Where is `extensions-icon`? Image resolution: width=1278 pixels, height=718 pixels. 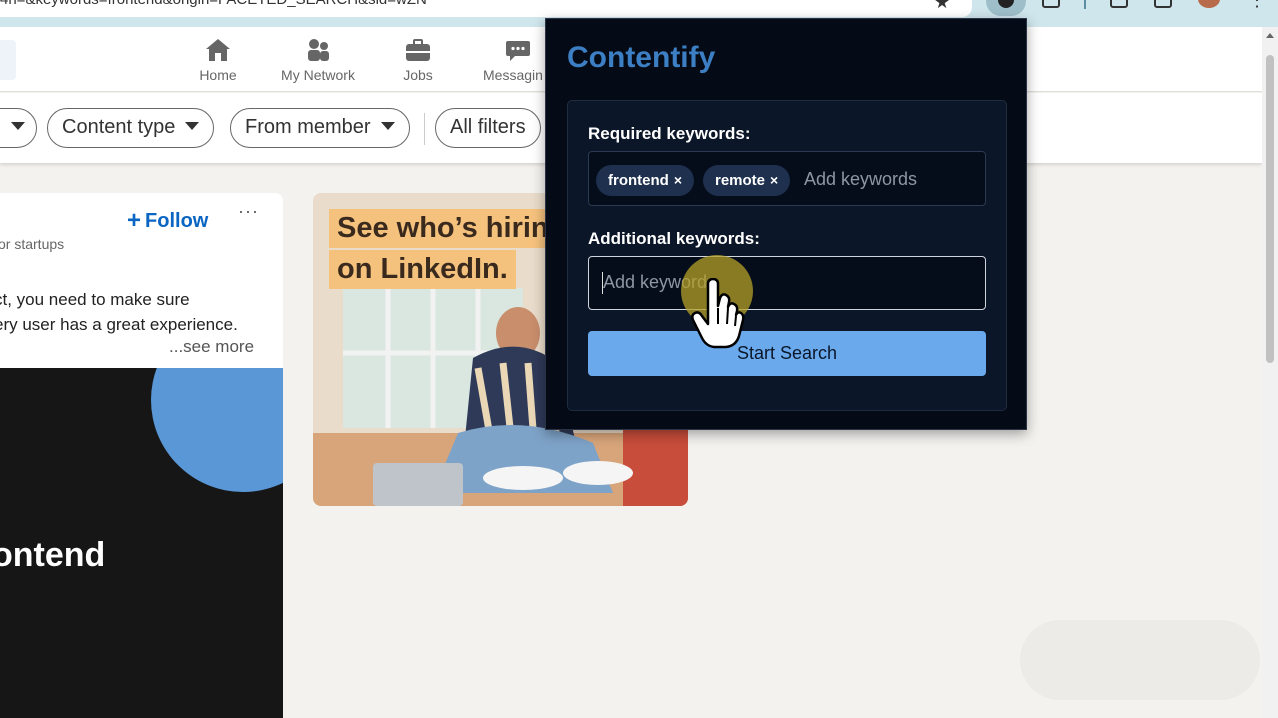
extensions-icon is located at coordinates (1051, 4).